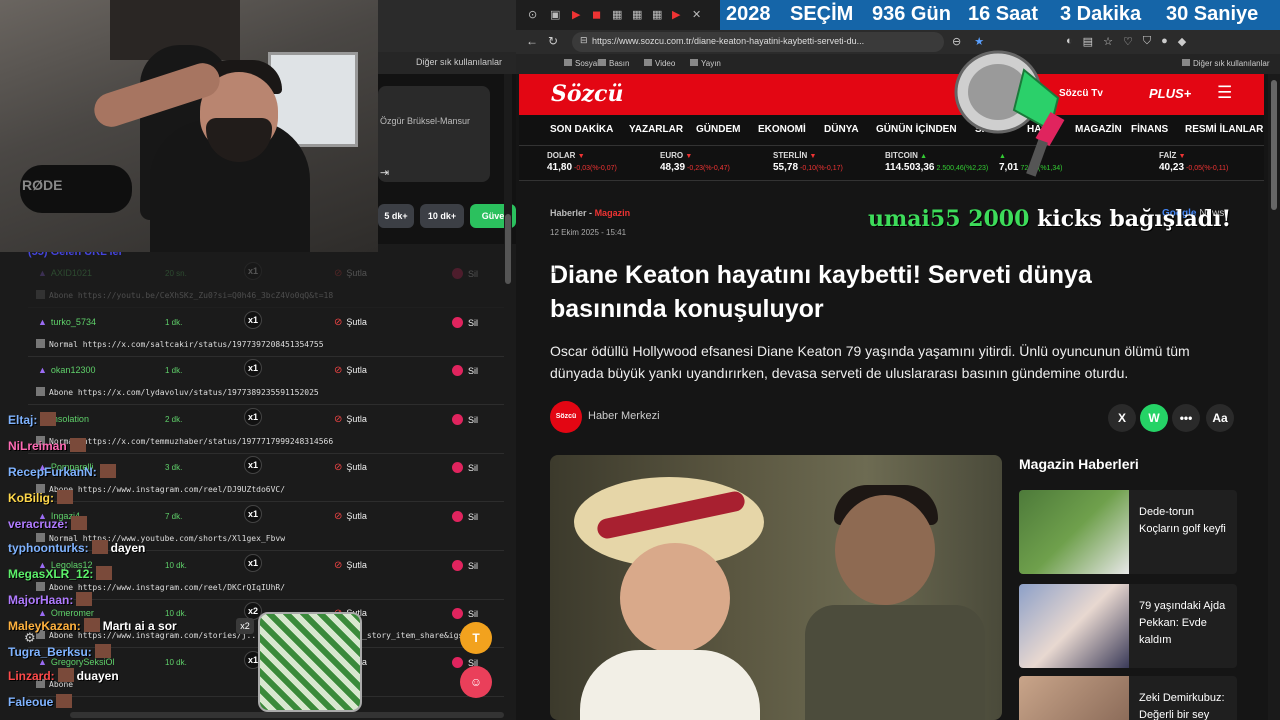 Image resolution: width=1280 pixels, height=720 pixels. Describe the element at coordinates (841, 129) in the screenshot. I see `nav-item: DÜNYA` at that location.